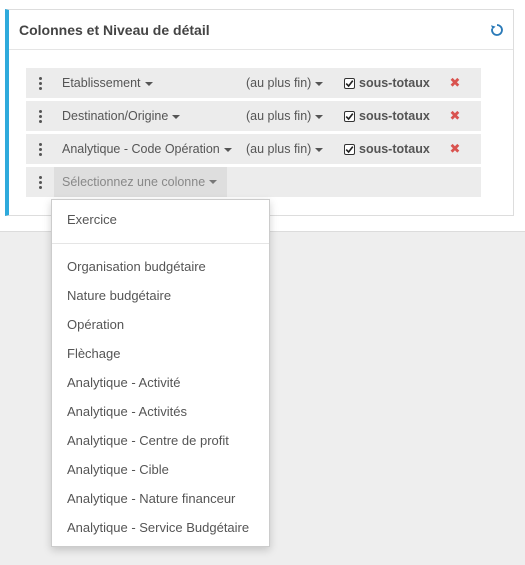  Describe the element at coordinates (160, 527) in the screenshot. I see `dropdown-item: Analytique - Service Budgétaire` at that location.